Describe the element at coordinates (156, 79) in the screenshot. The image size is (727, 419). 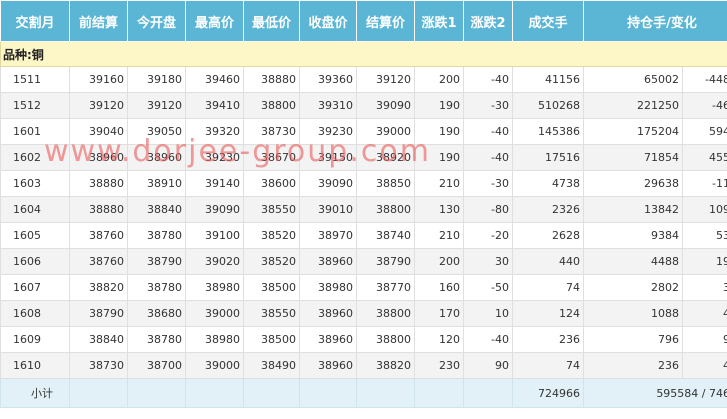
I see `cell-open: 39180` at that location.